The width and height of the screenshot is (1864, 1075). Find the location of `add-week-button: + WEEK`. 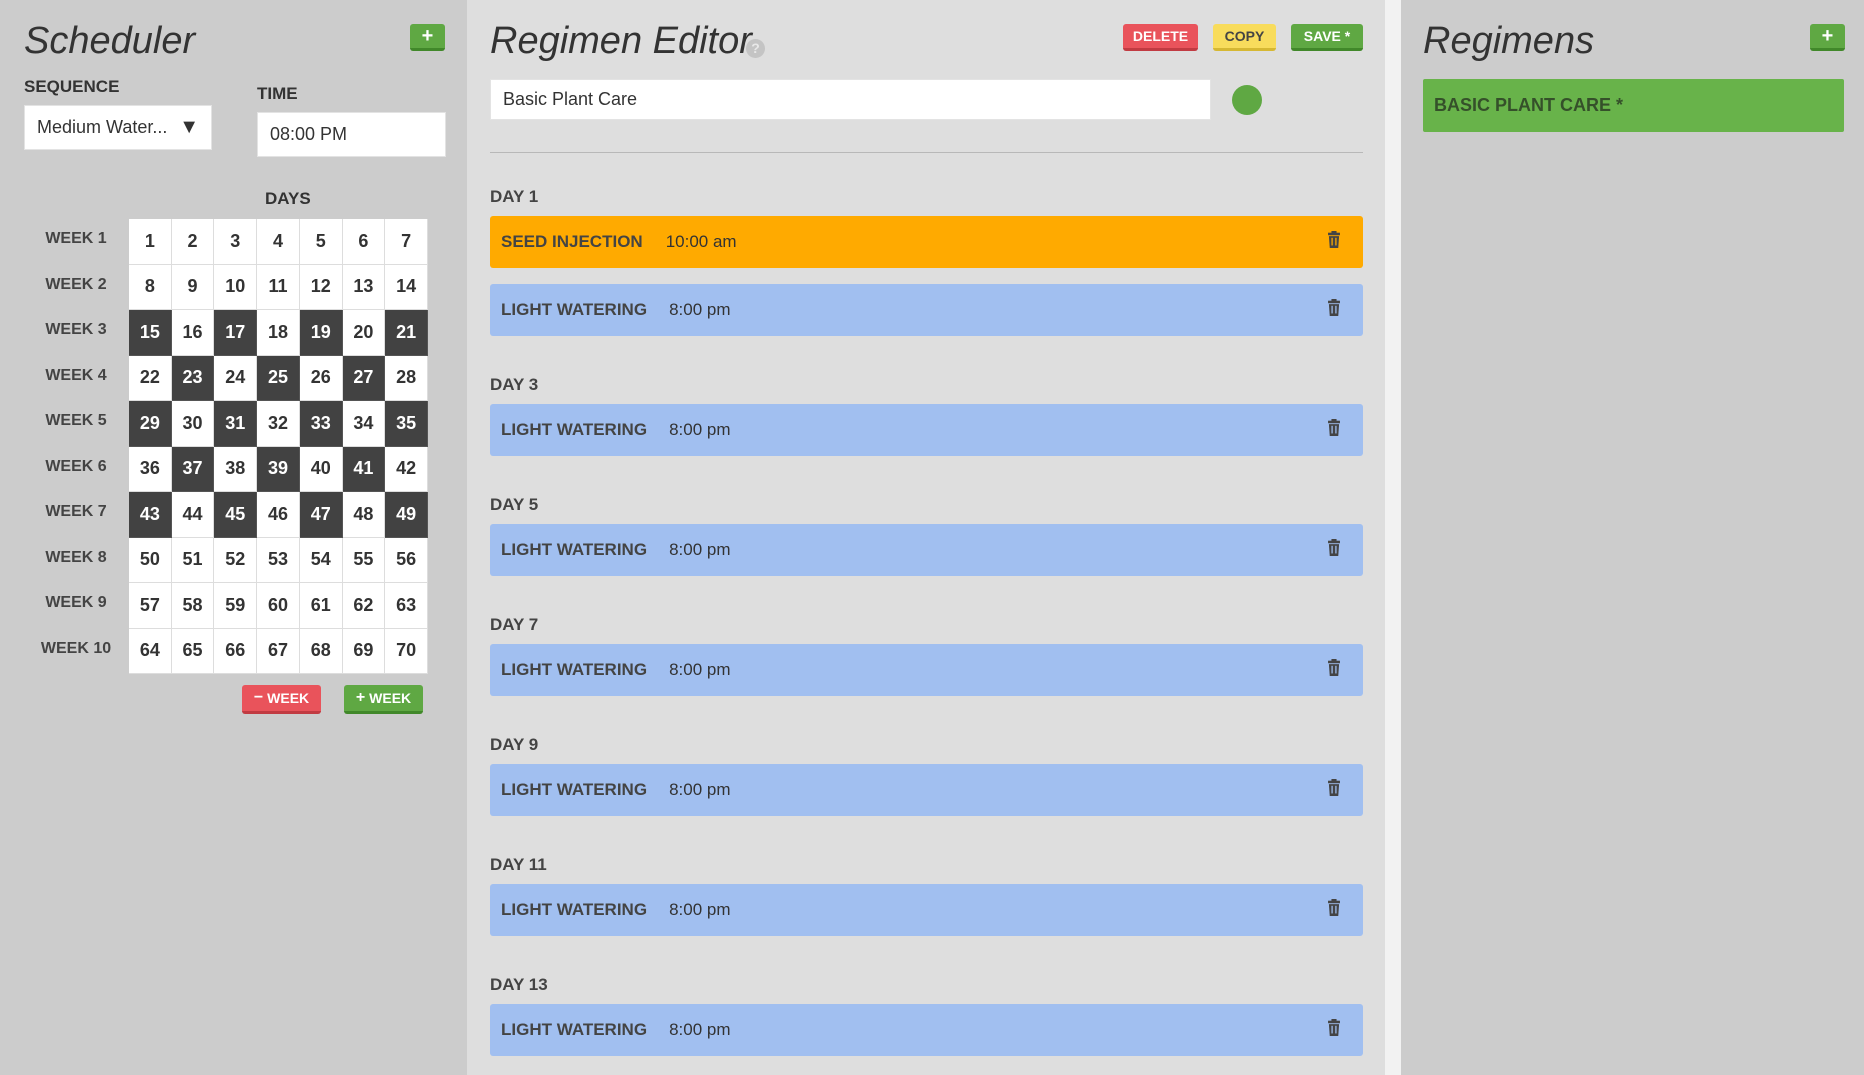

add-week-button: + WEEK is located at coordinates (383, 699).